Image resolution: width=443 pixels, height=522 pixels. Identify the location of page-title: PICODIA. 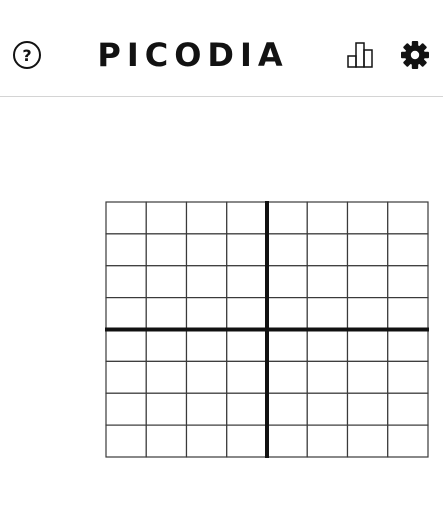
(193, 55).